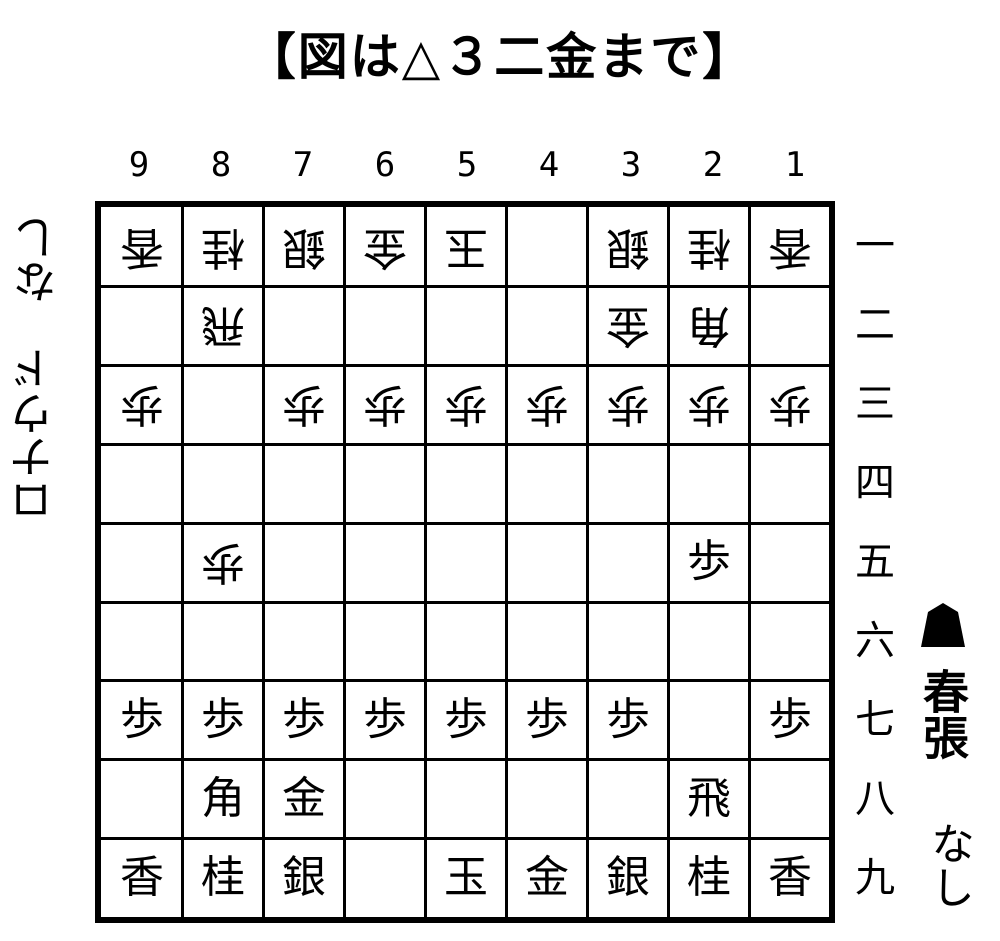 This screenshot has height=941, width=1000. I want to click on sente-piece: 玉, so click(466, 877).